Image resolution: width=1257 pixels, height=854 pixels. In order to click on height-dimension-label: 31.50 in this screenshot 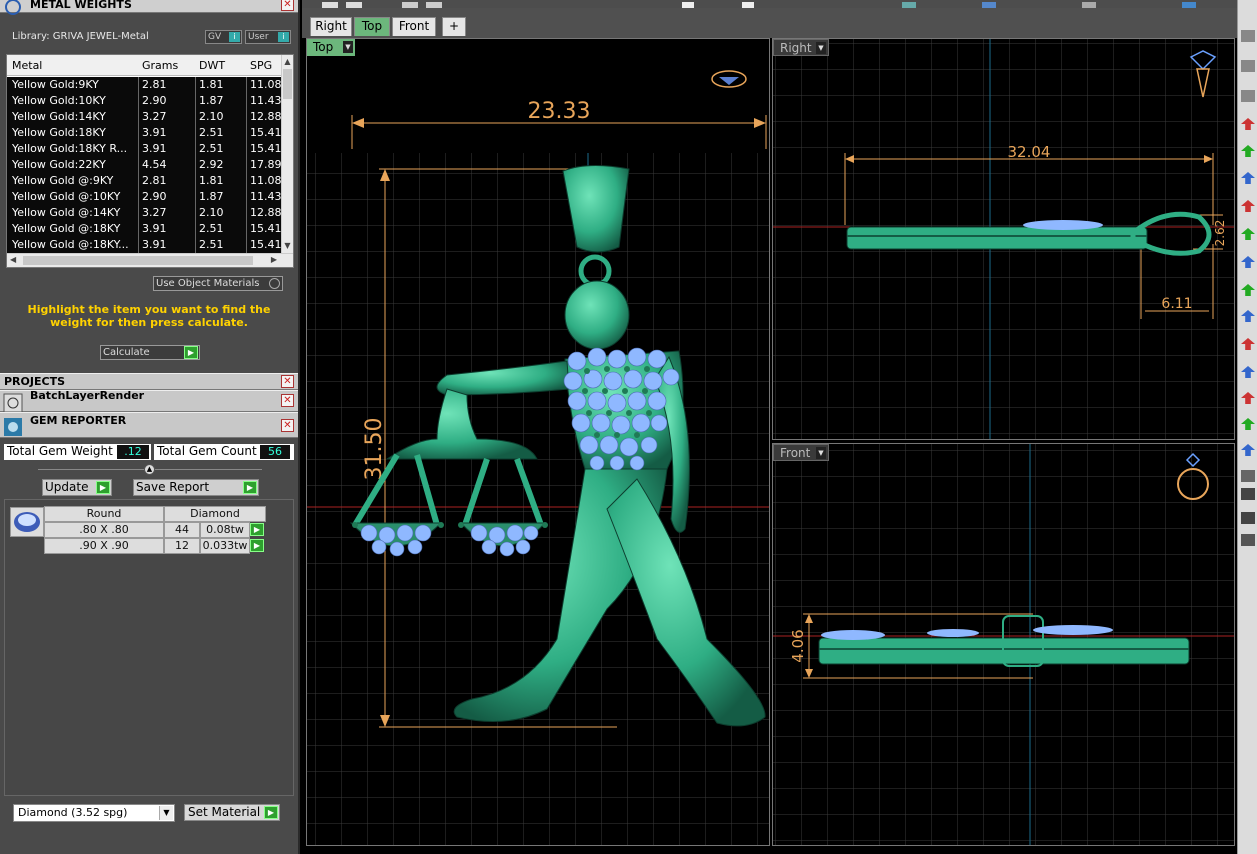, I will do `click(374, 449)`.